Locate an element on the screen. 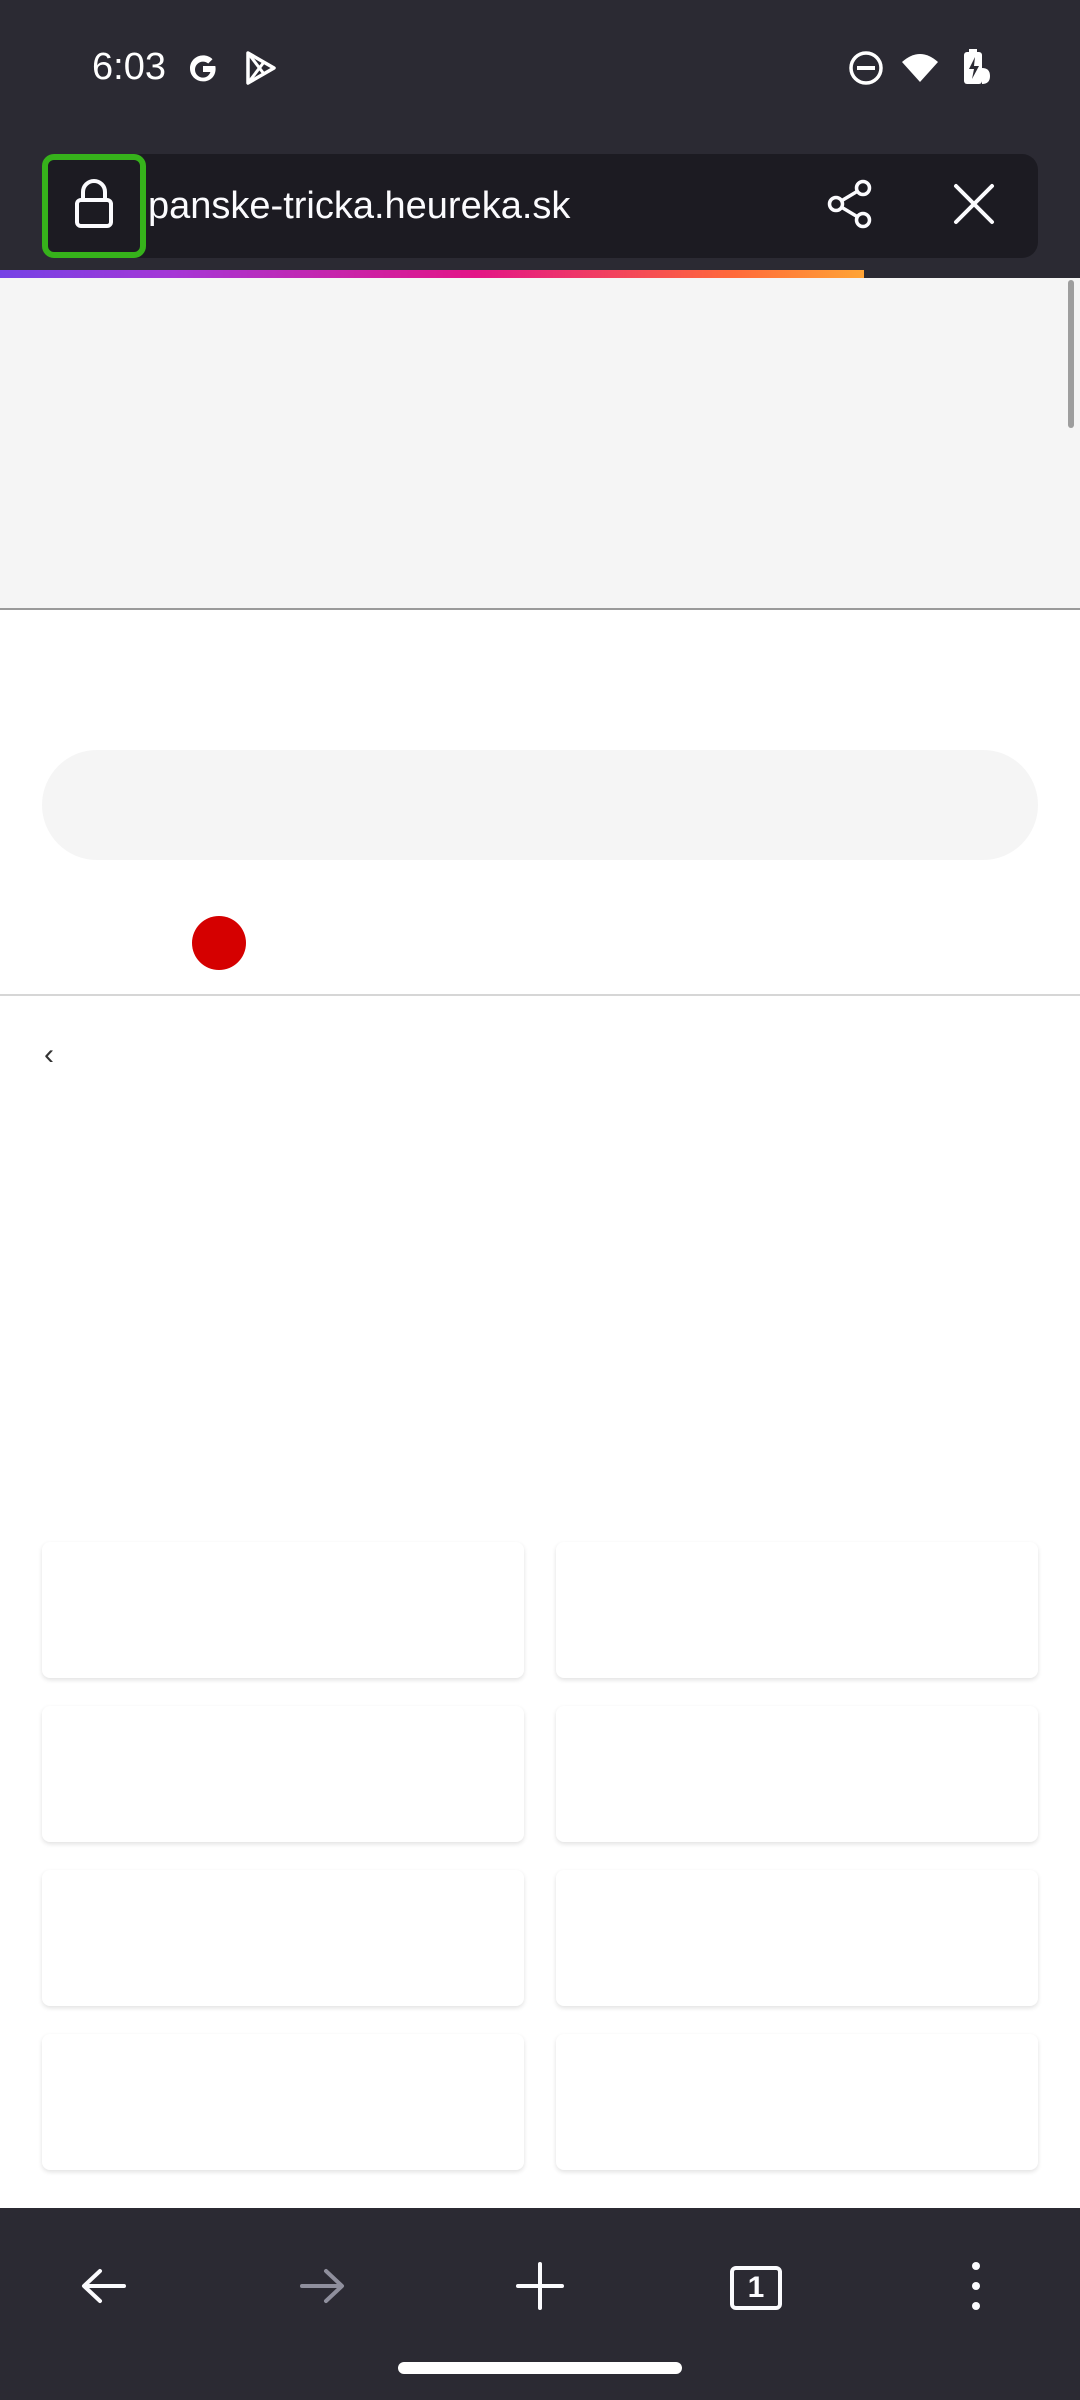  browser-toolbar: panske-tricka.heureka.sk is located at coordinates (540, 204).